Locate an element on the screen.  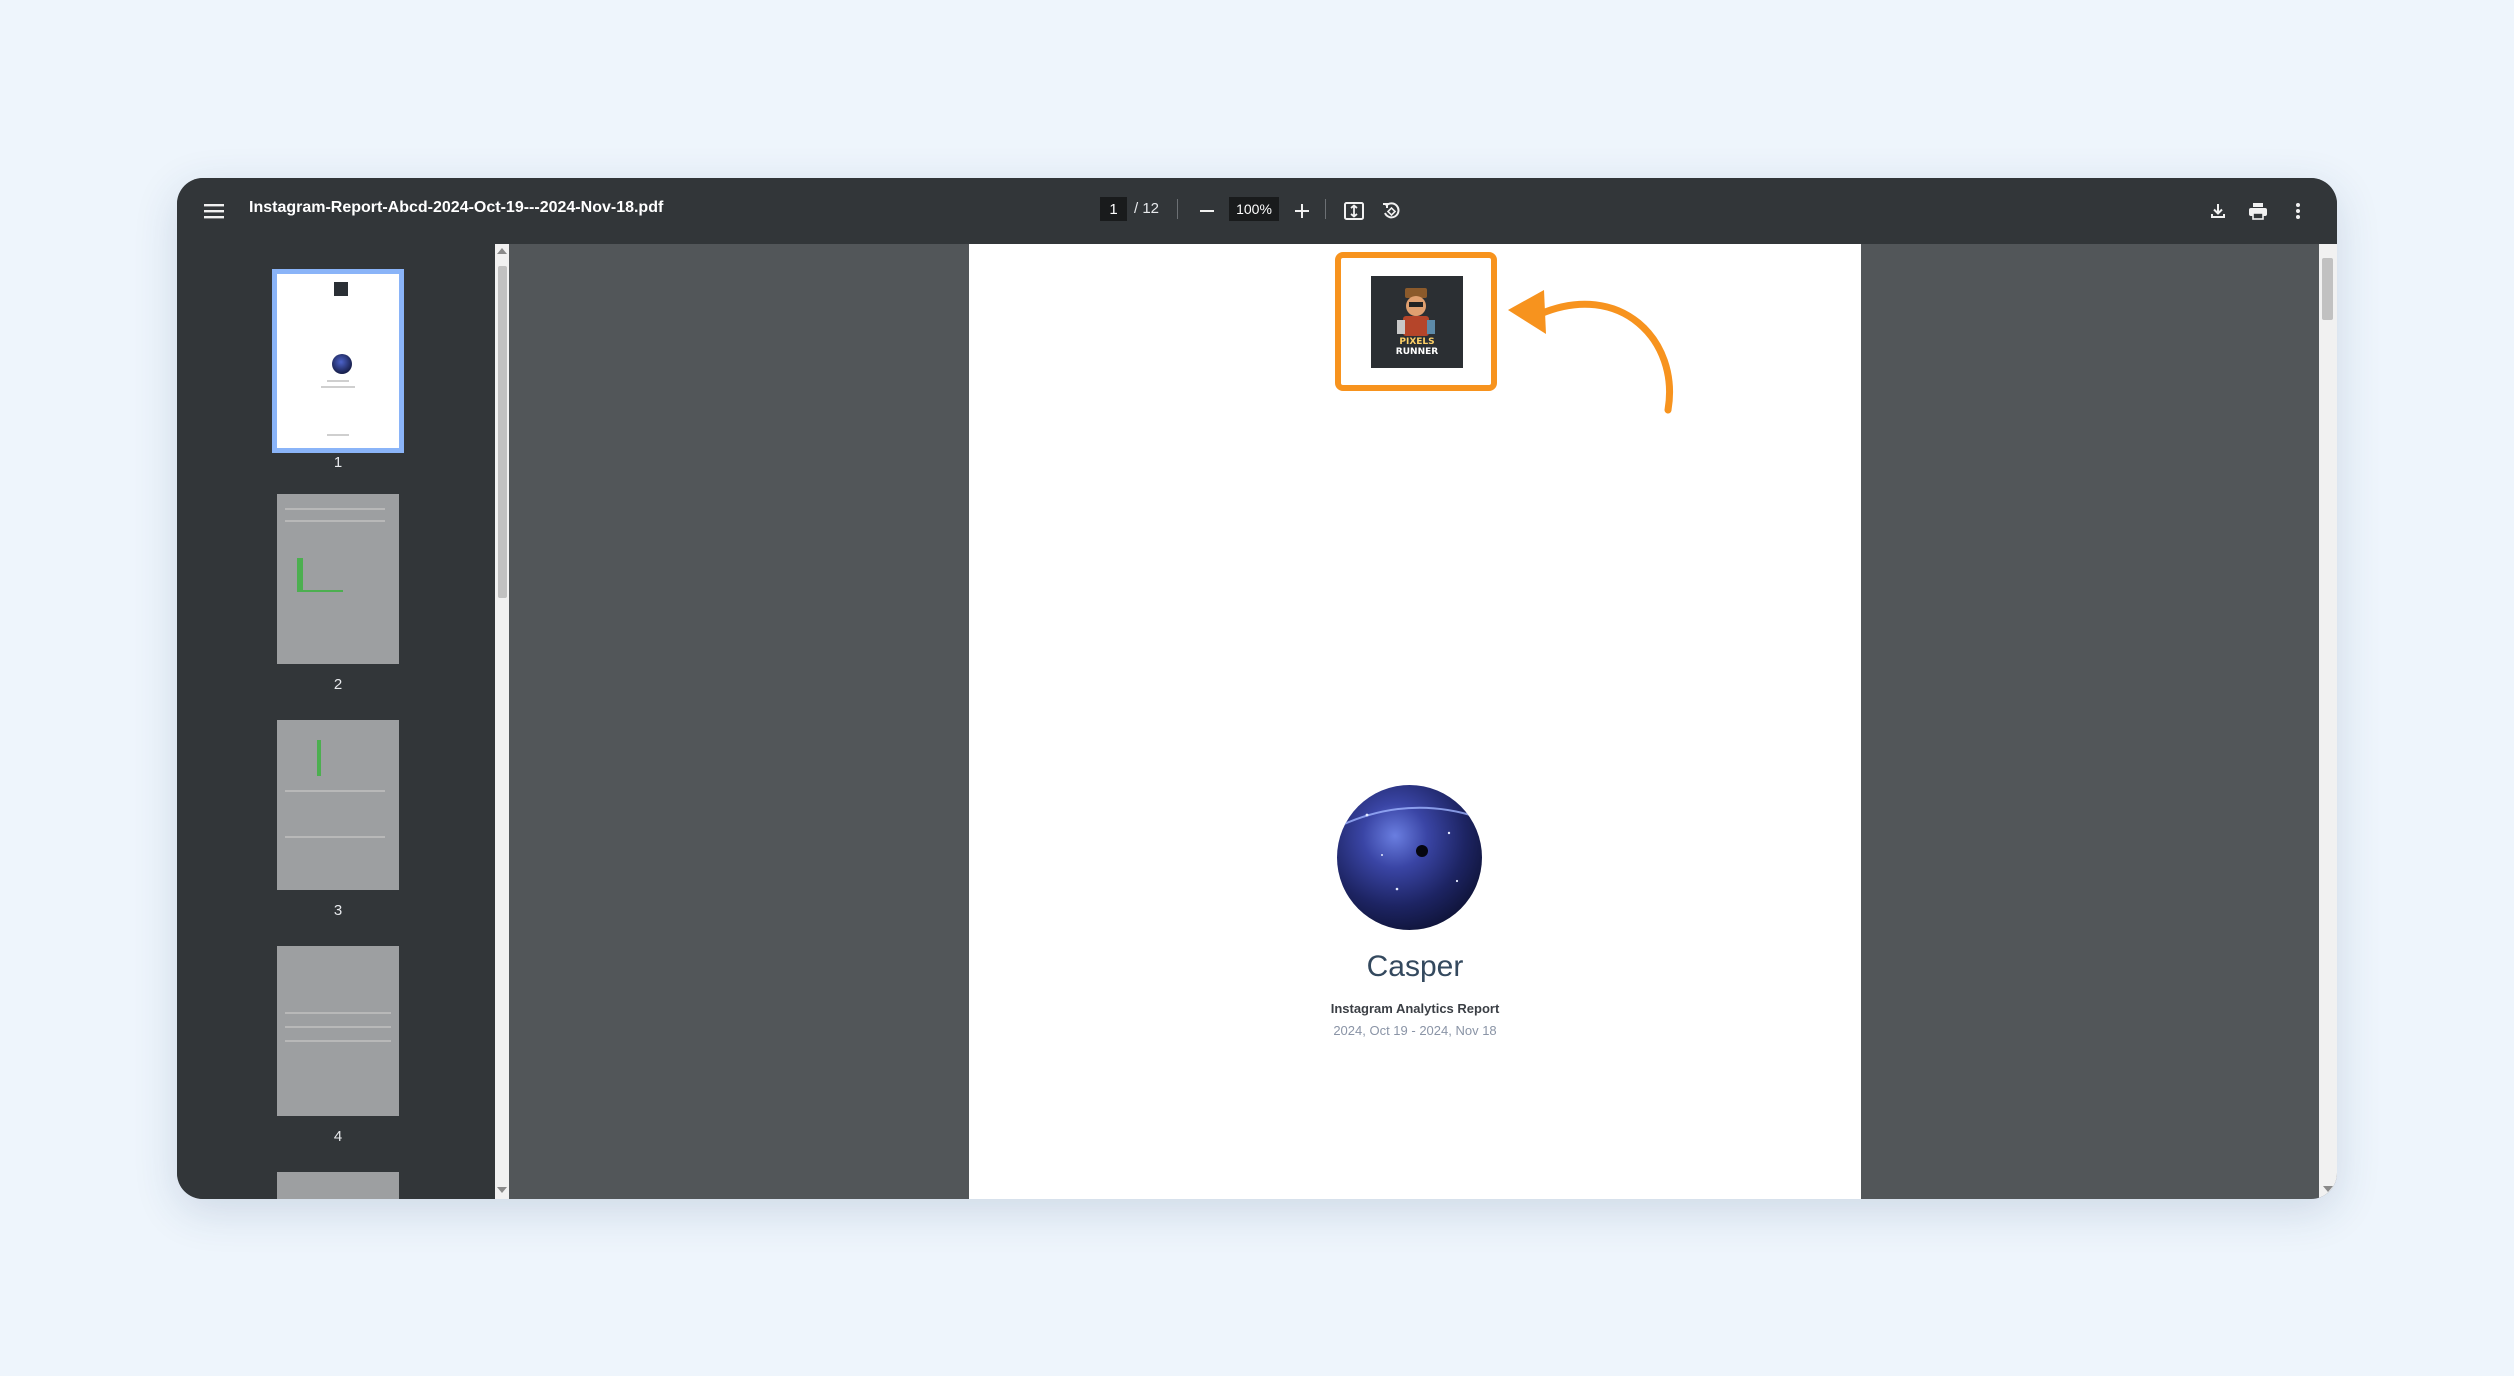
thumbnail-sidebar: 1 2 3 4 is located at coordinates (336, 721).